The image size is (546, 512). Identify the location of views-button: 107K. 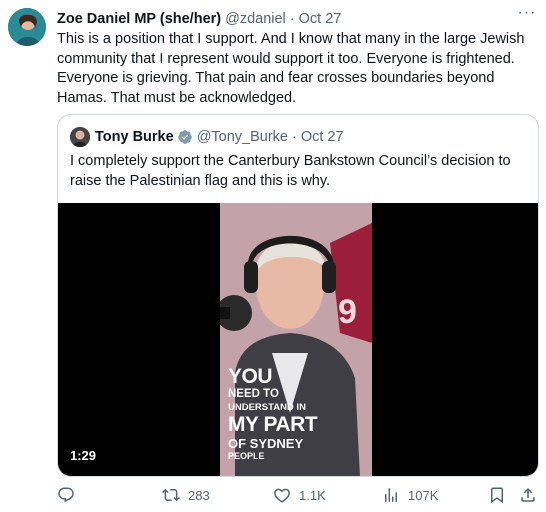
(410, 495).